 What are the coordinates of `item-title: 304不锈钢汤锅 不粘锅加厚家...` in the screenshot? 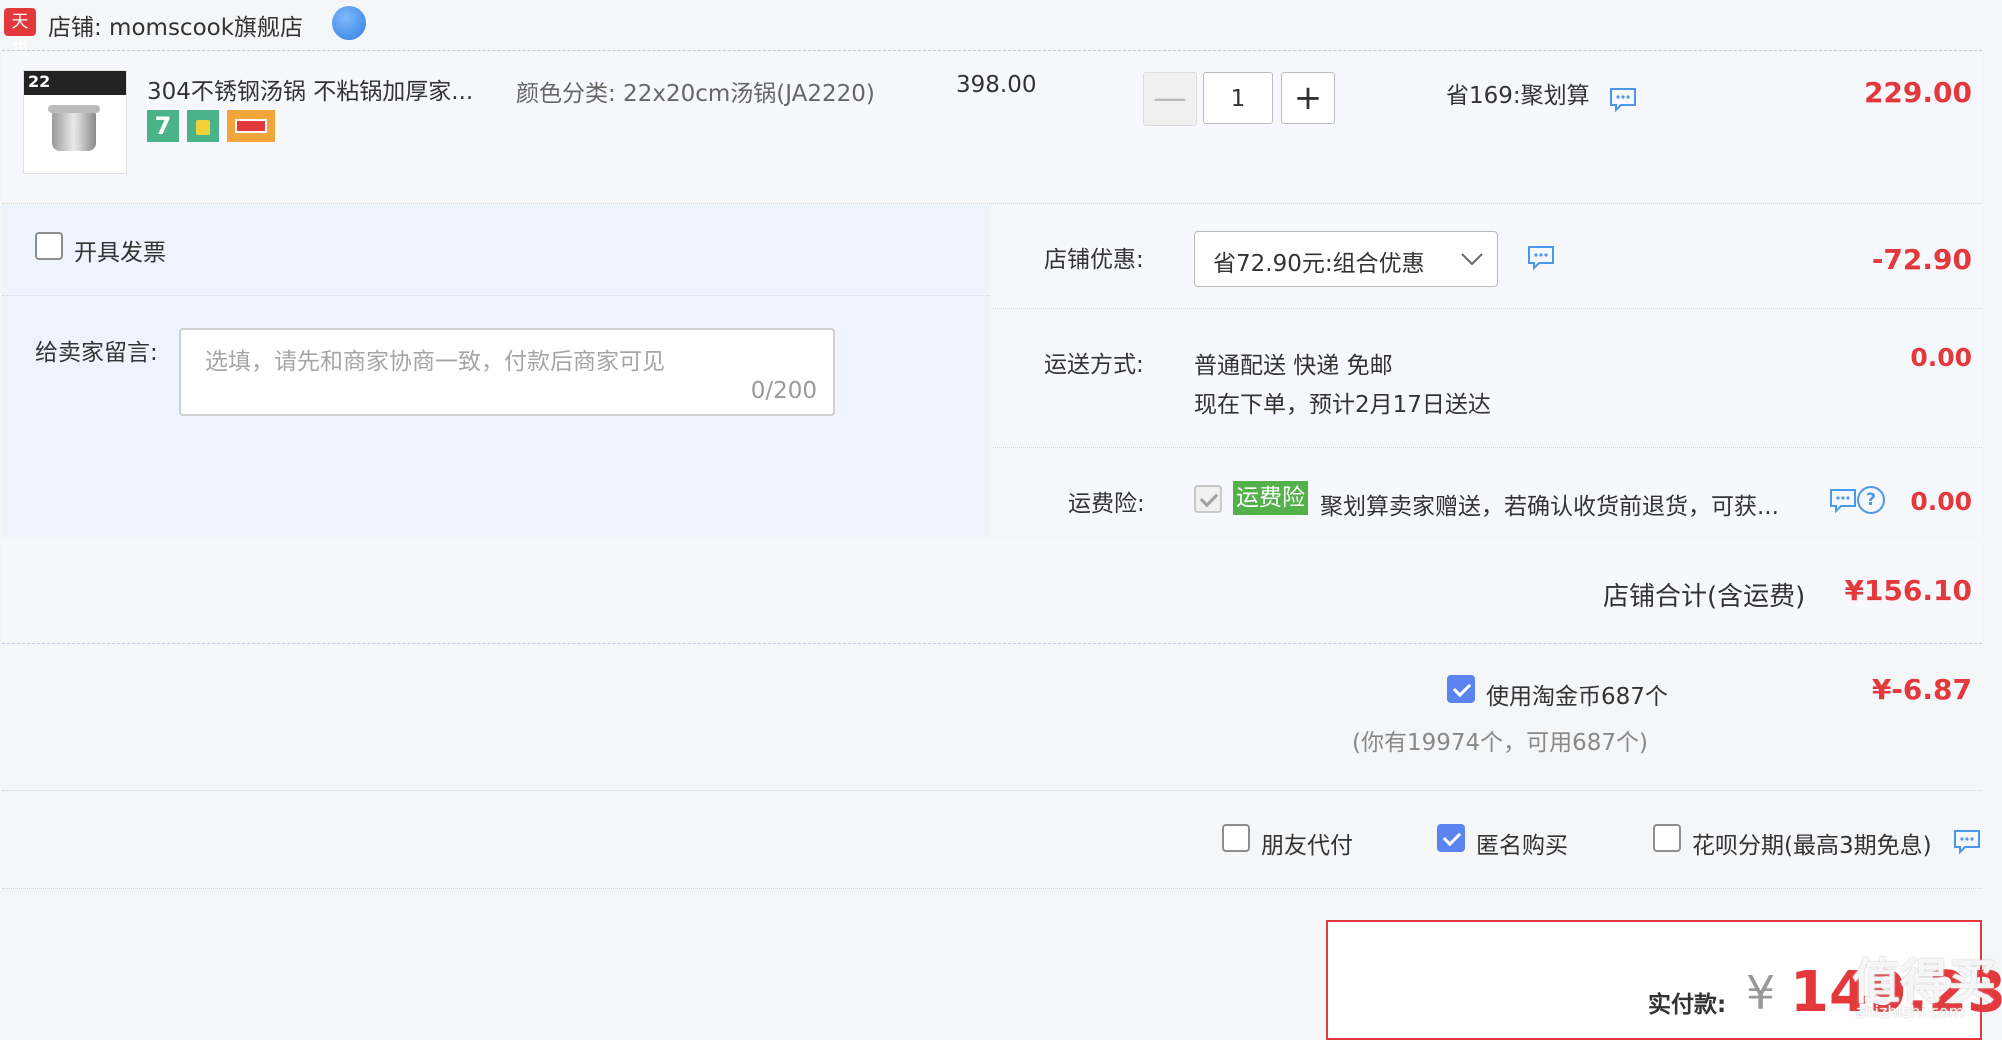 It's located at (310, 89).